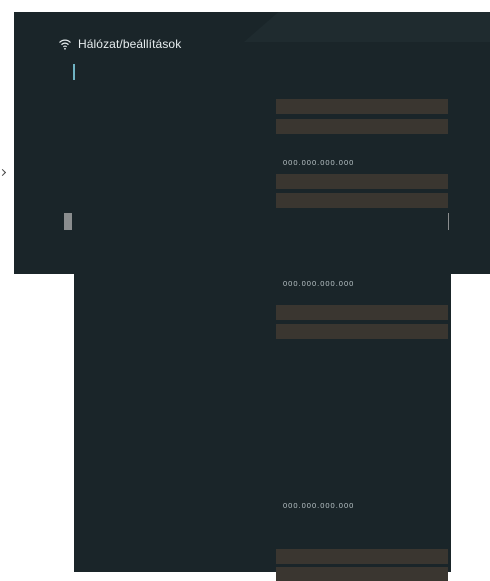  Describe the element at coordinates (3, 172) in the screenshot. I see `side-chevron-icon` at that location.